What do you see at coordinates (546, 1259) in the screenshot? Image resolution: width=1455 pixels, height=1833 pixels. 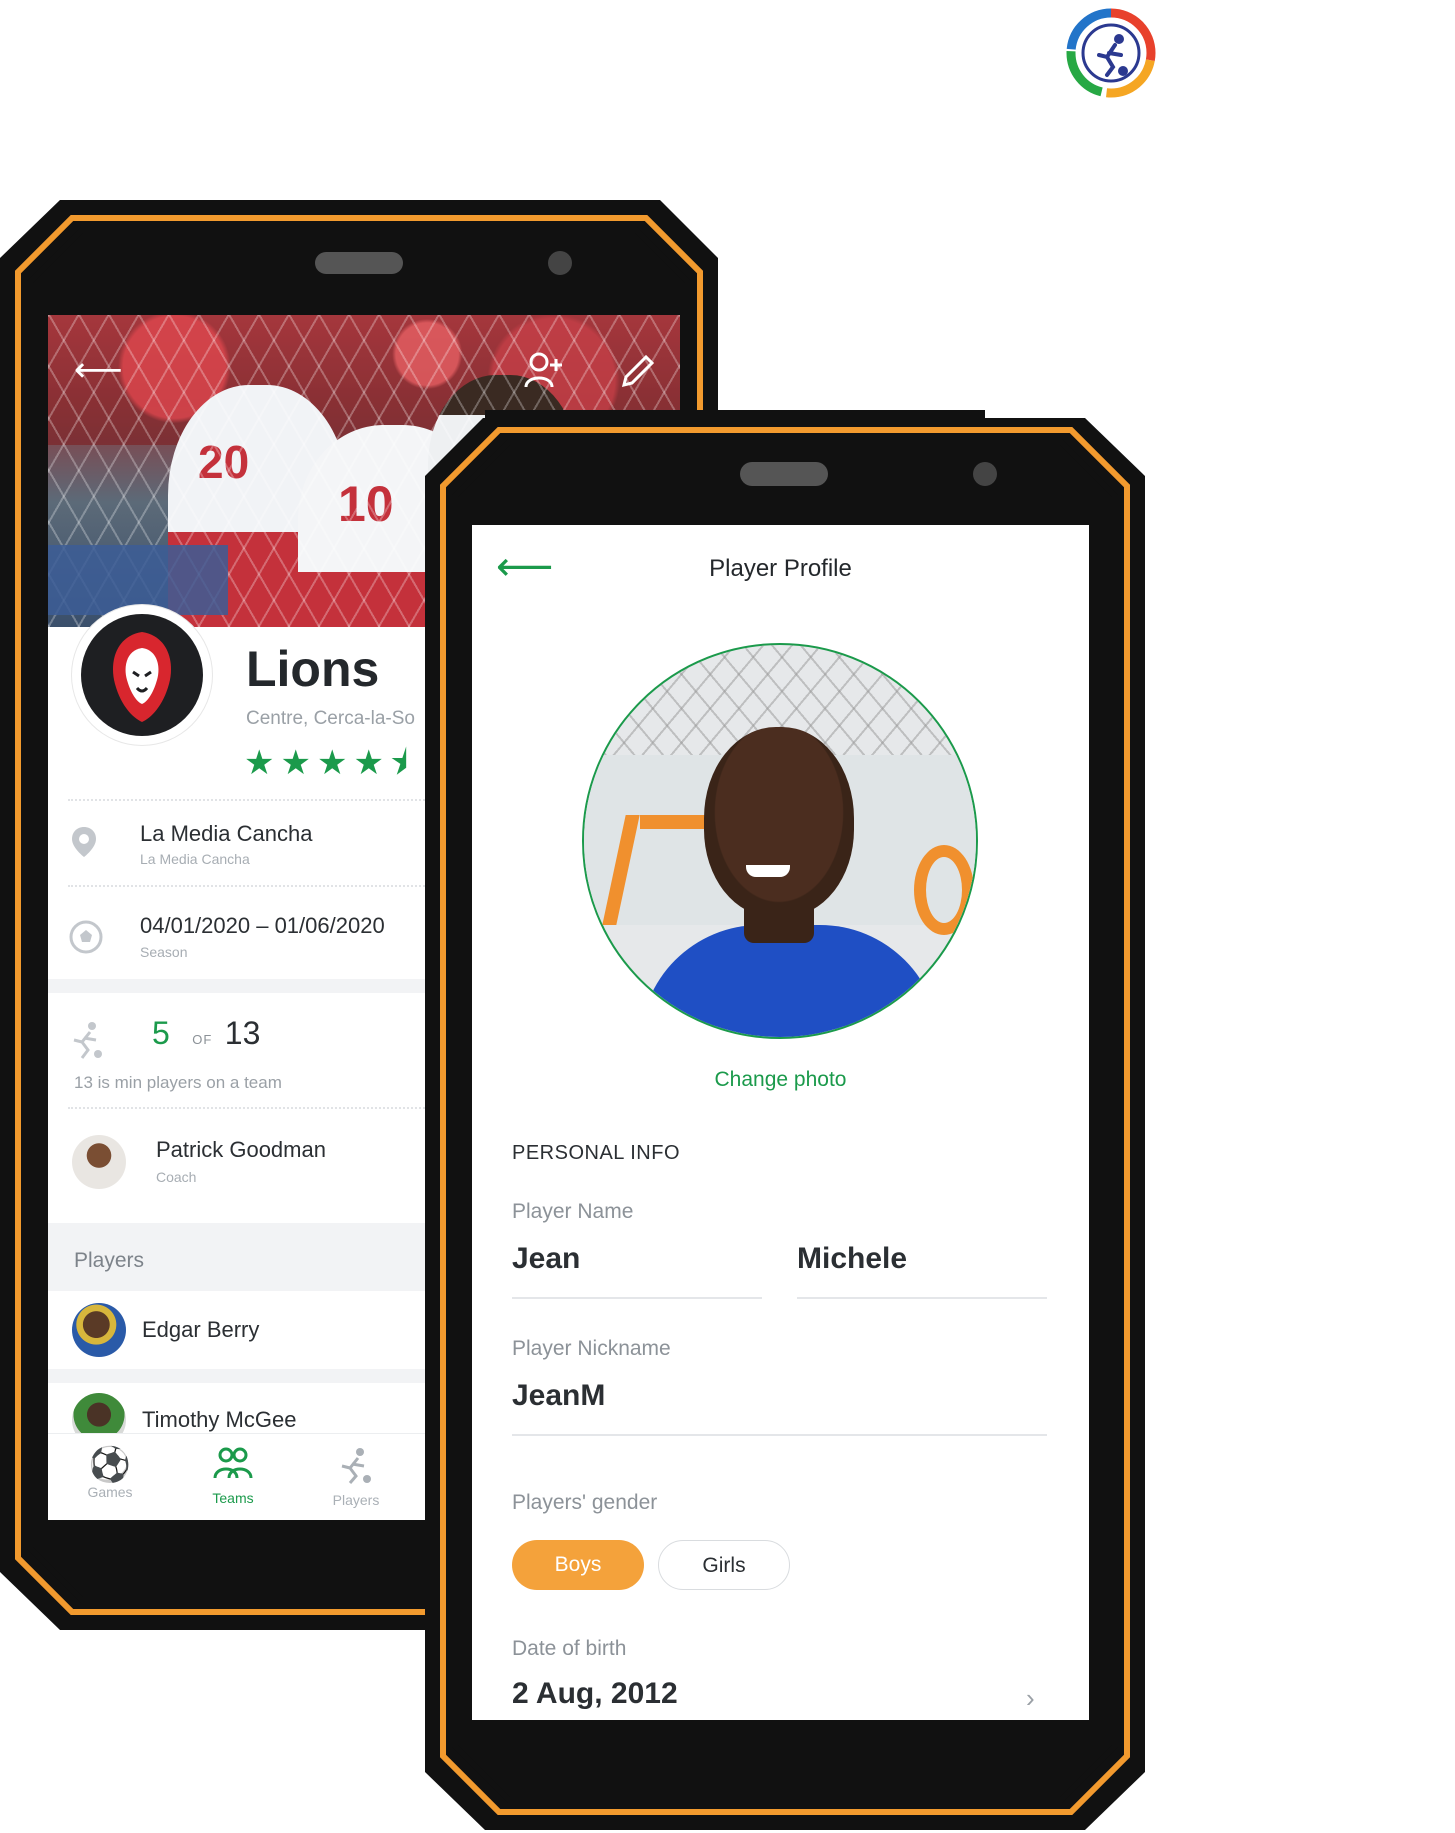 I see `first-name-field: Jean` at bounding box center [546, 1259].